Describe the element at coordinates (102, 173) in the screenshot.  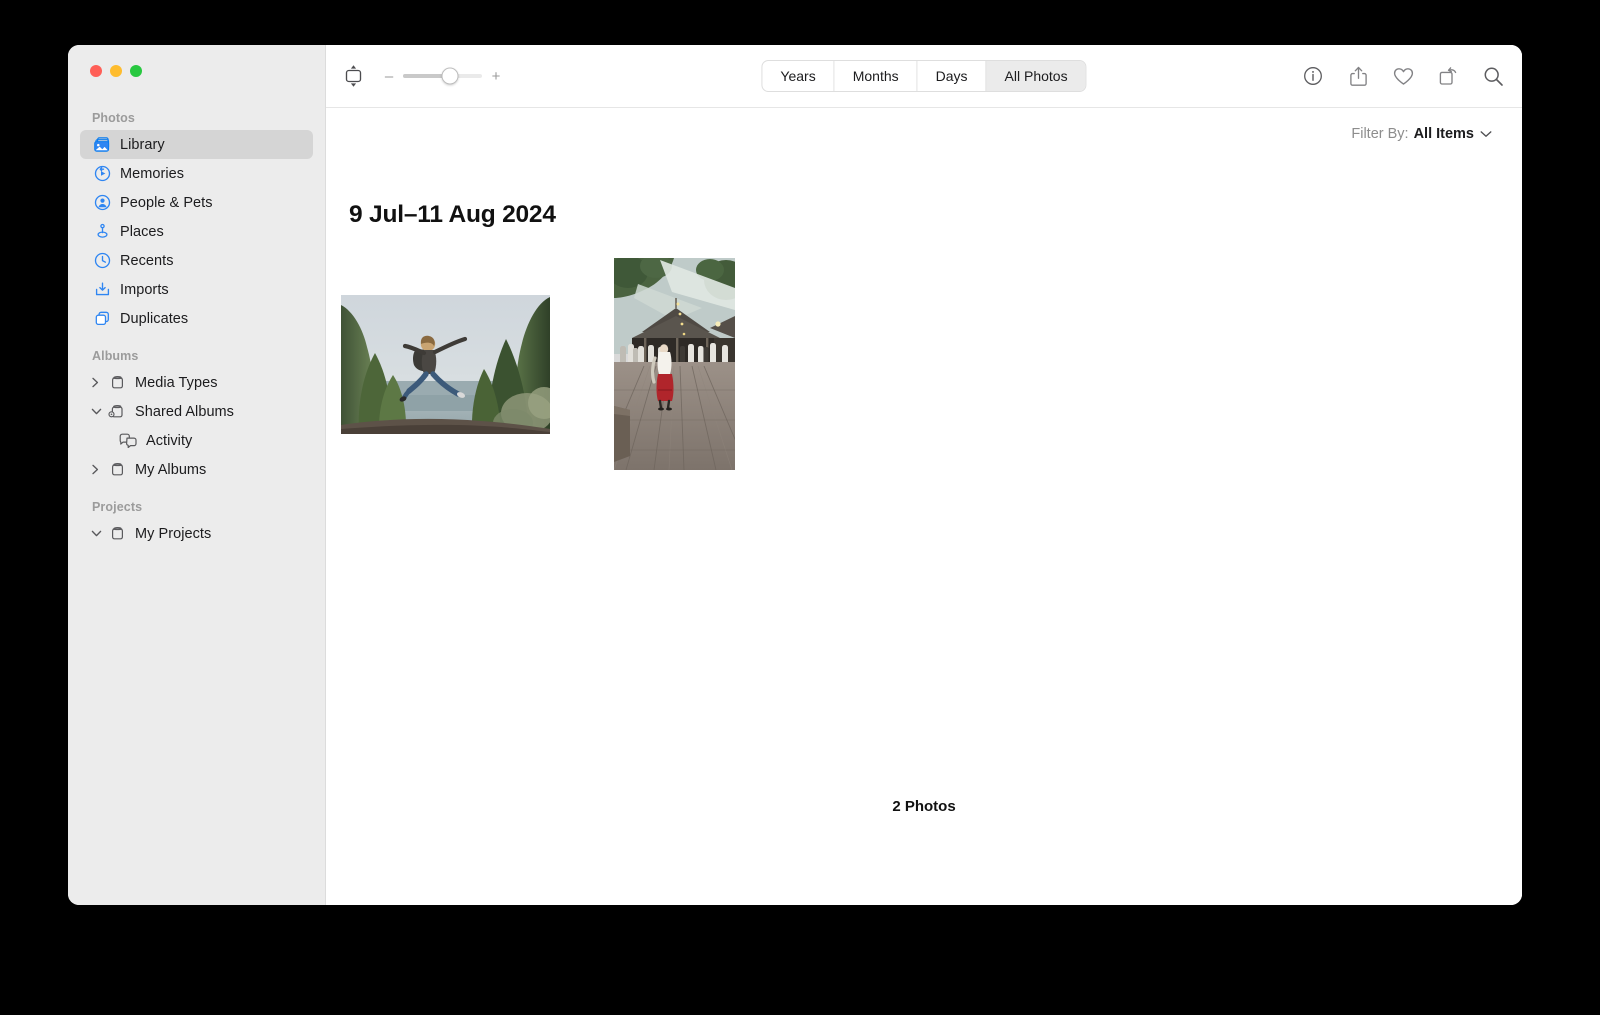
I see `memories-icon` at that location.